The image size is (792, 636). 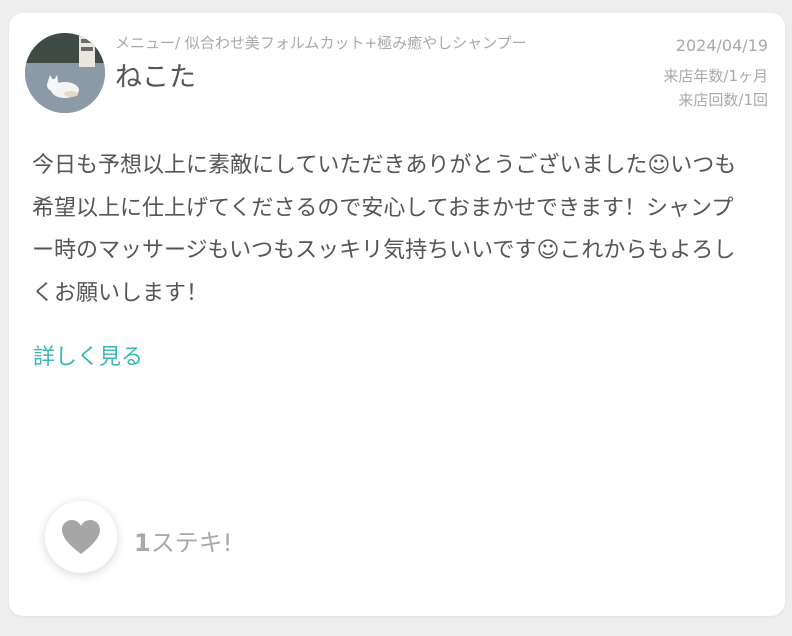 I want to click on cat-photo-avatar, so click(x=65, y=73).